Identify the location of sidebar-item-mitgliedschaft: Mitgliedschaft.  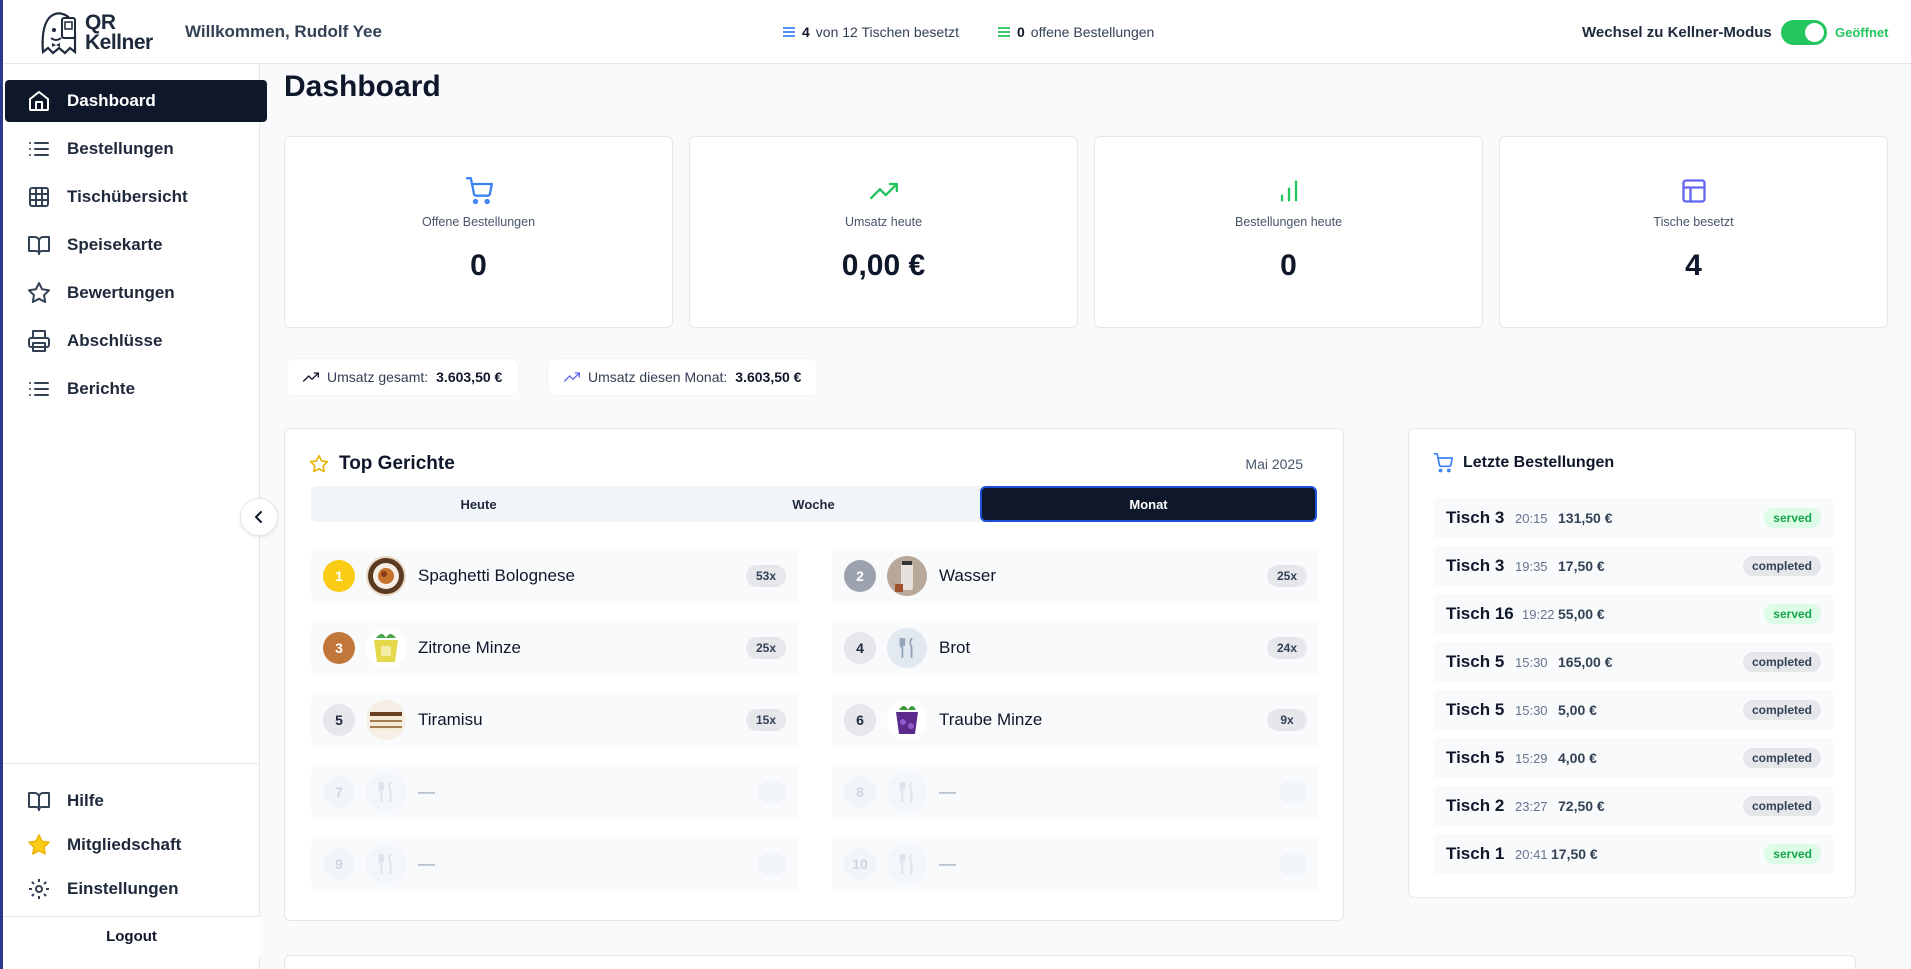
(136, 845).